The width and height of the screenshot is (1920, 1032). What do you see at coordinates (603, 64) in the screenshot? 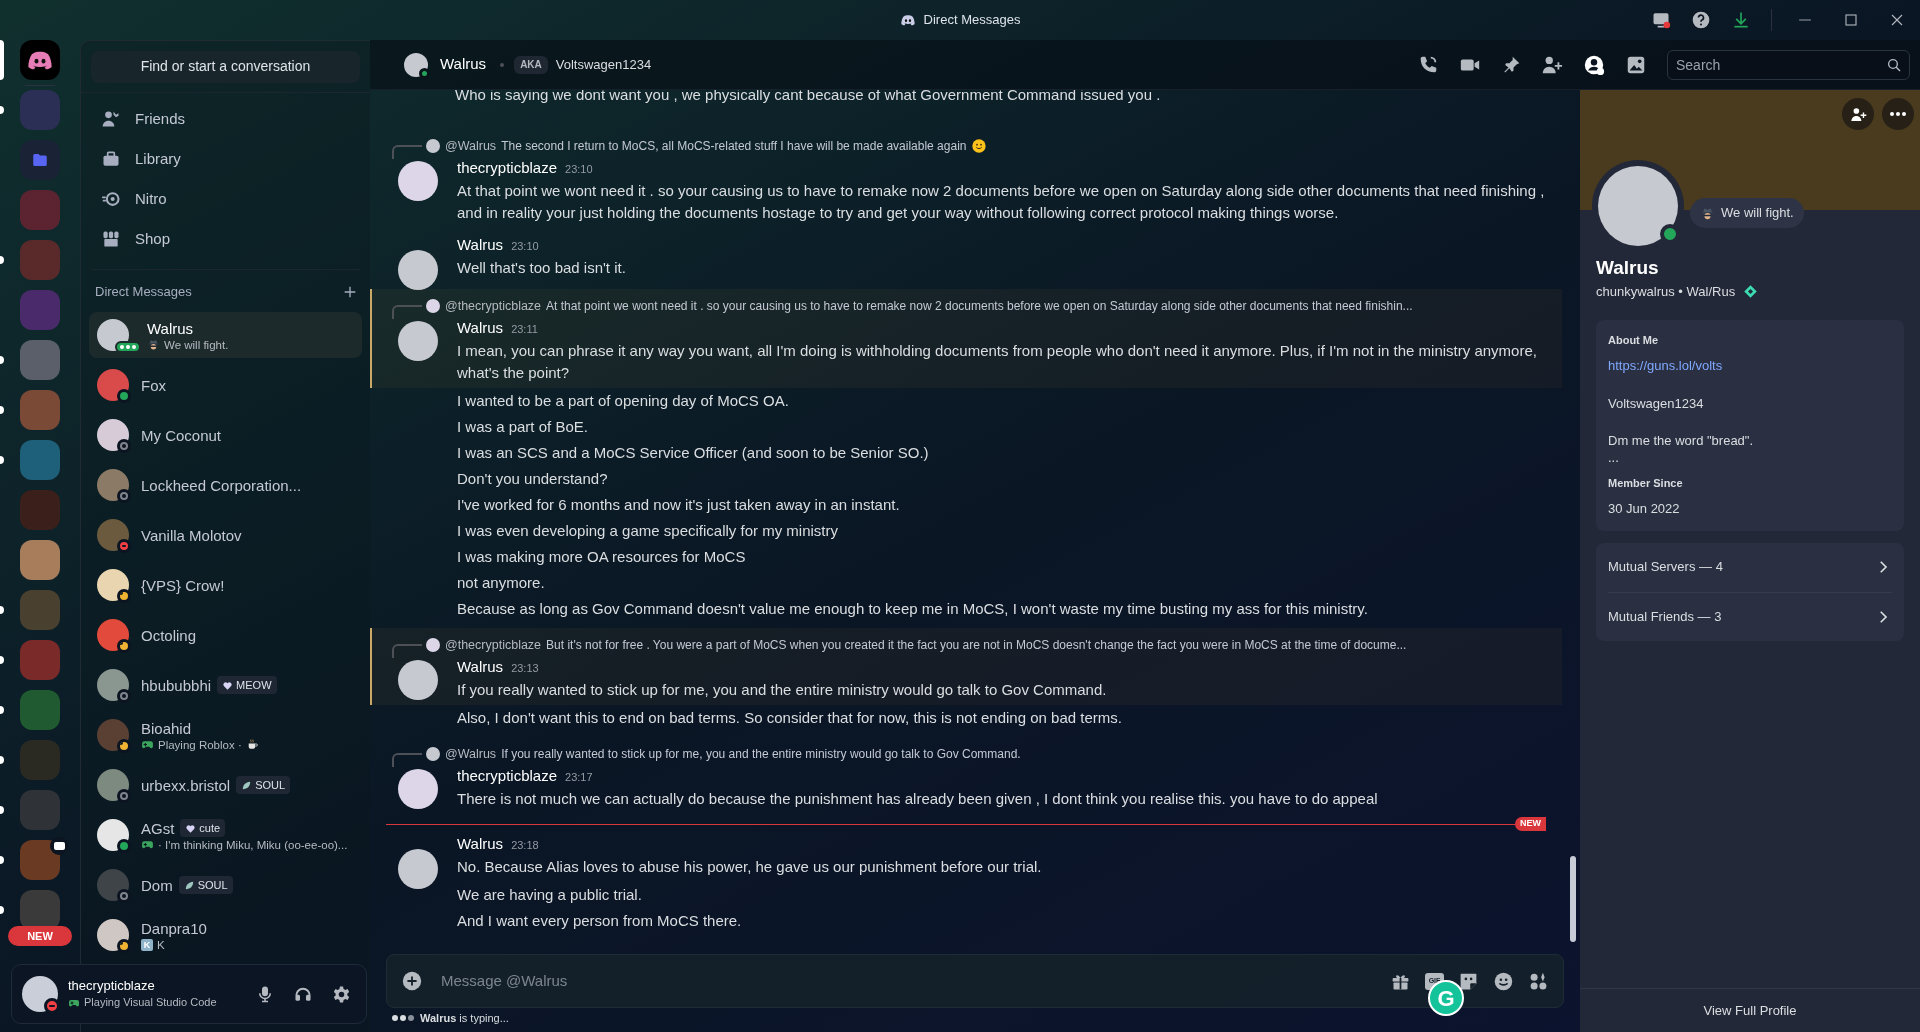
I see `alias-text: Voltswagen1234` at bounding box center [603, 64].